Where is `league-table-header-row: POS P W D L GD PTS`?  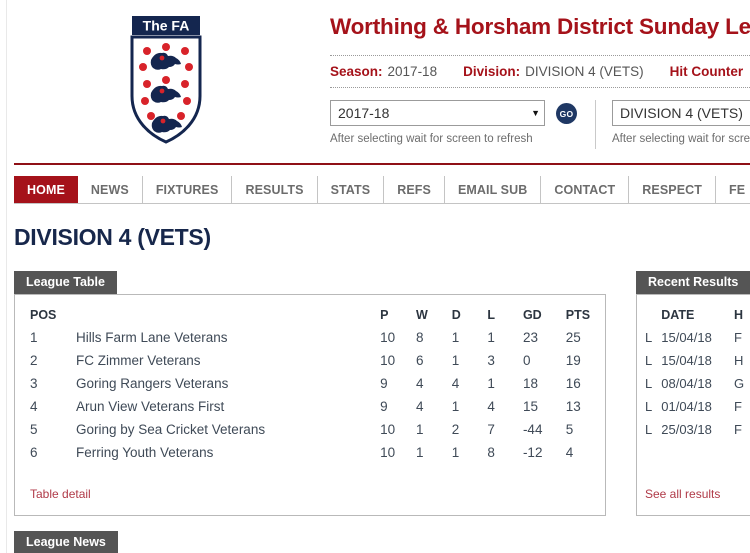
league-table-header-row: POS P W D L GD PTS is located at coordinates (310, 315).